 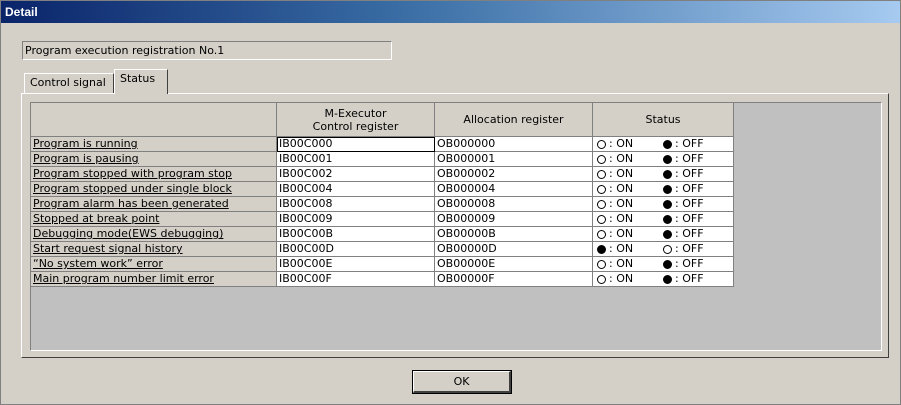 What do you see at coordinates (356, 249) in the screenshot?
I see `control-register-cell: IB00C00D` at bounding box center [356, 249].